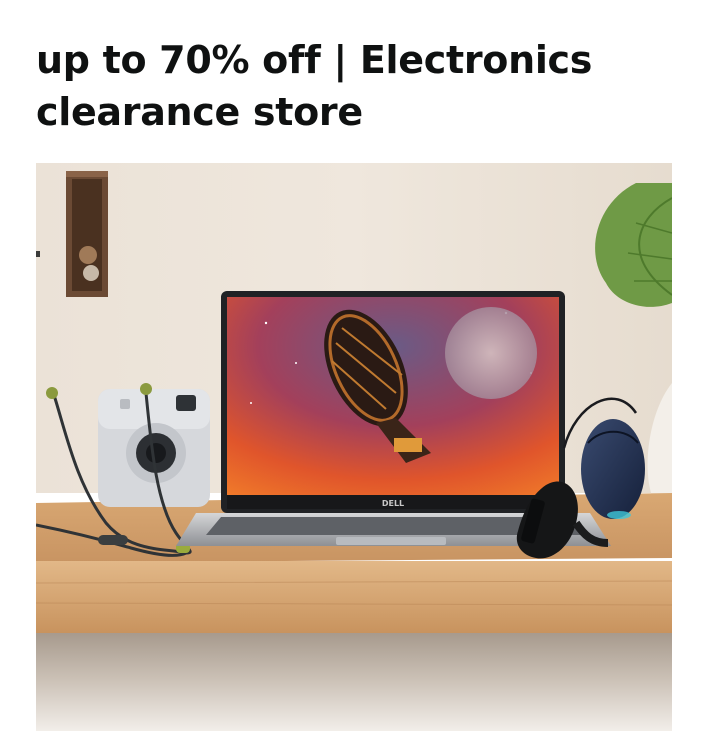 The height and width of the screenshot is (755, 706). I want to click on wall-shelf-box, so click(87, 234).